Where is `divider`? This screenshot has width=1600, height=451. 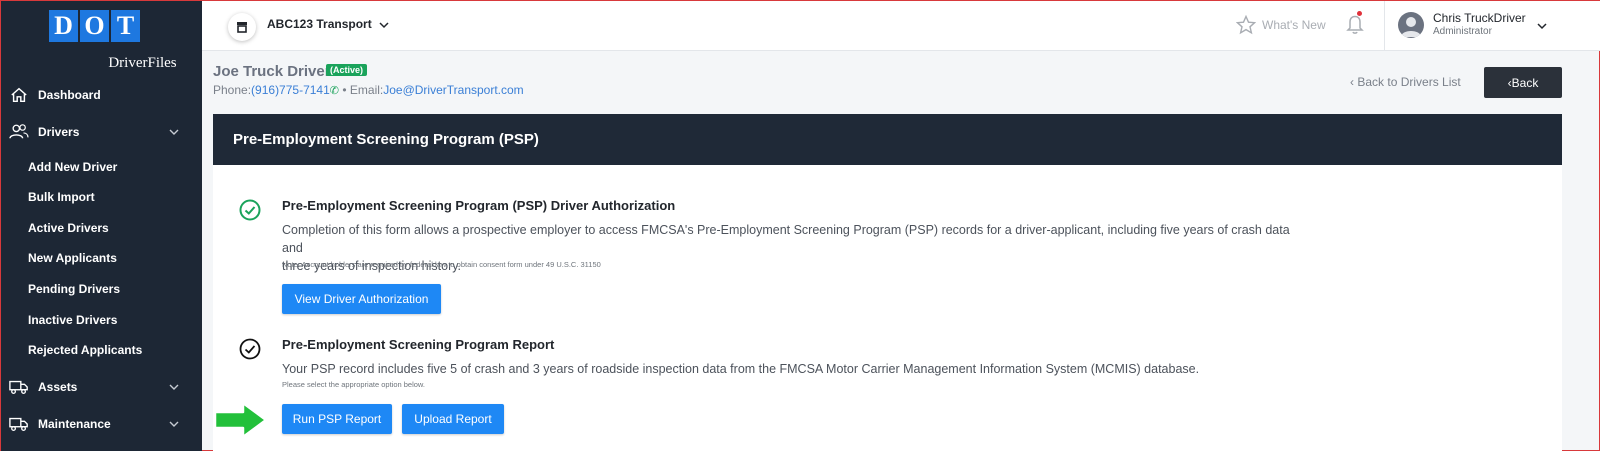
divider is located at coordinates (1384, 26).